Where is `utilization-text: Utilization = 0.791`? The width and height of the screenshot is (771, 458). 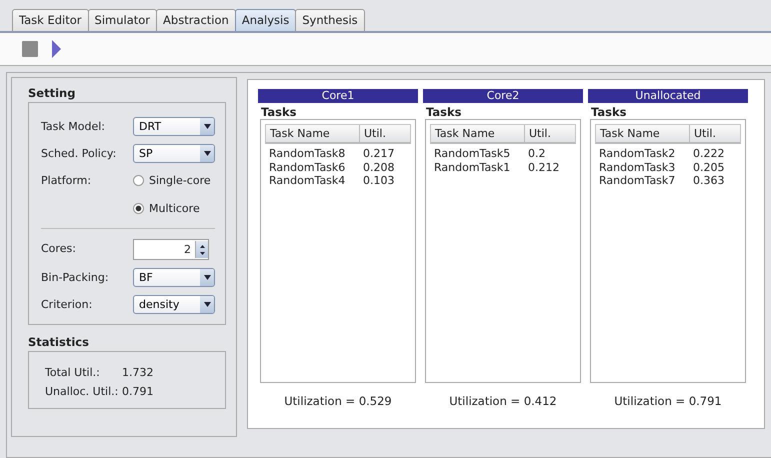 utilization-text: Utilization = 0.791 is located at coordinates (668, 401).